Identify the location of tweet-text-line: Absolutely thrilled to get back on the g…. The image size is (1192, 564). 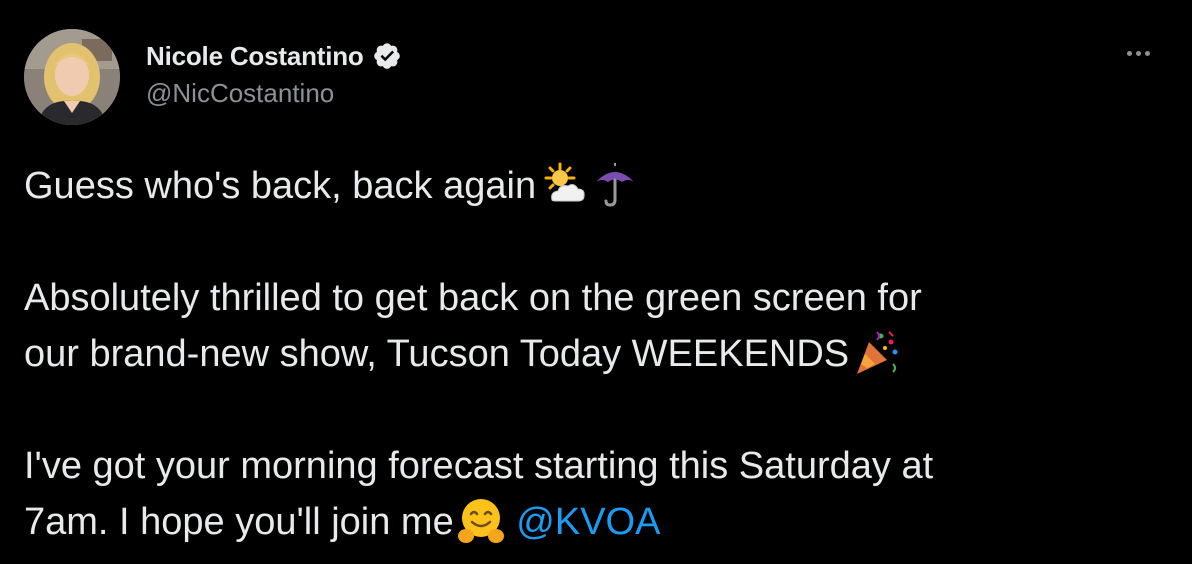
(473, 298).